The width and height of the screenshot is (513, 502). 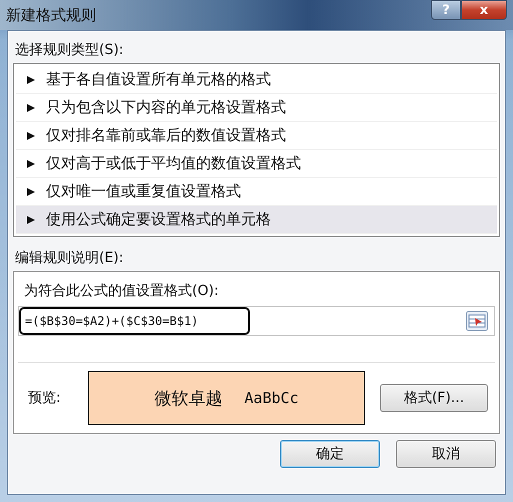 I want to click on cancel-button: 取消, so click(x=446, y=454).